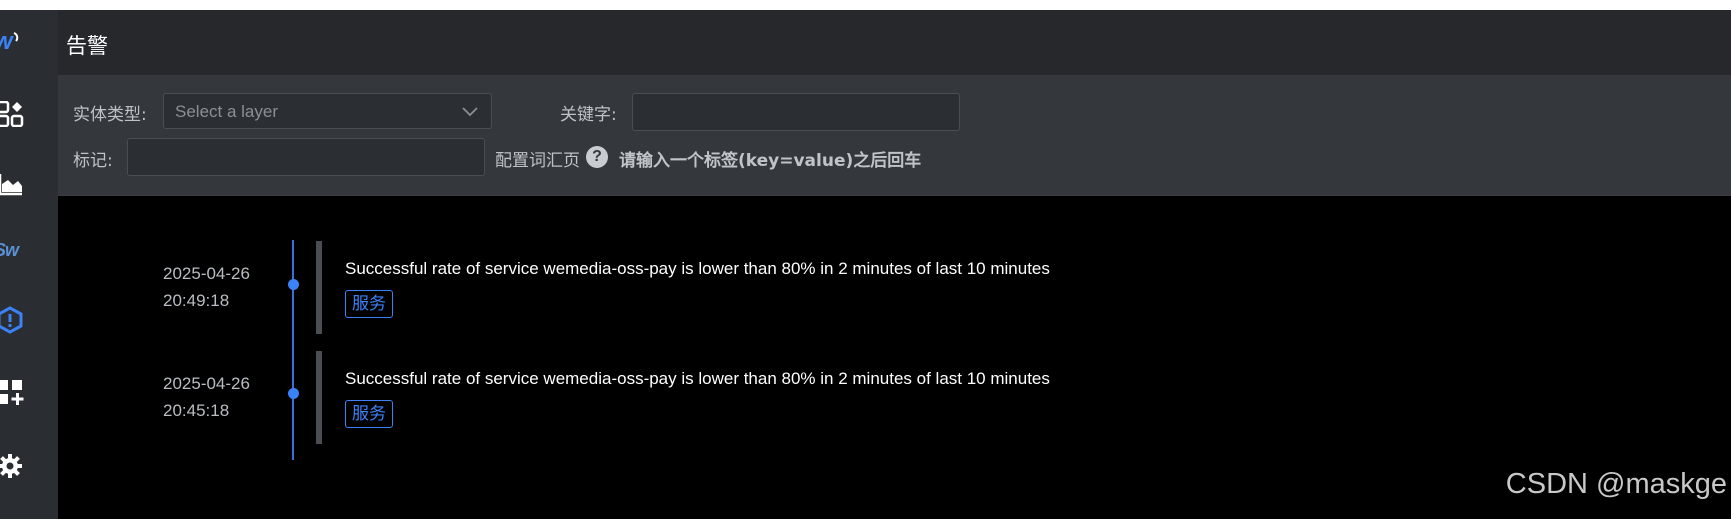  Describe the element at coordinates (597, 157) in the screenshot. I see `help-icon: ?` at that location.